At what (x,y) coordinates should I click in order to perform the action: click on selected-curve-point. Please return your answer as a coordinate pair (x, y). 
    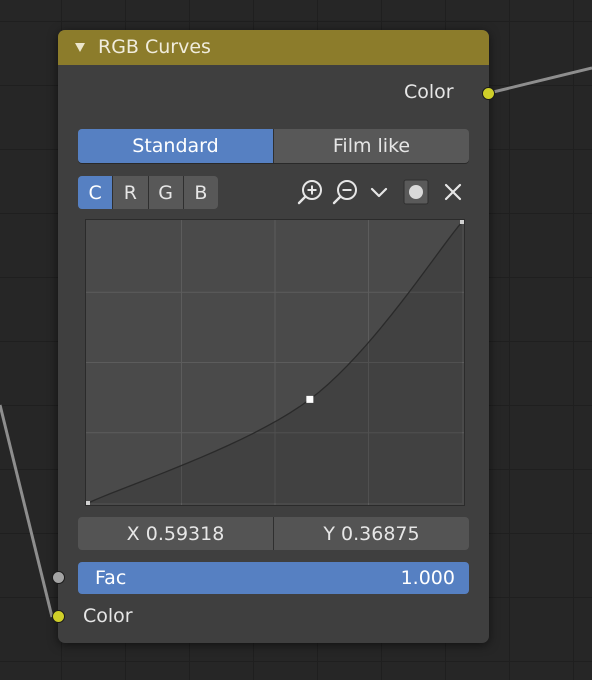
    Looking at the image, I should click on (310, 399).